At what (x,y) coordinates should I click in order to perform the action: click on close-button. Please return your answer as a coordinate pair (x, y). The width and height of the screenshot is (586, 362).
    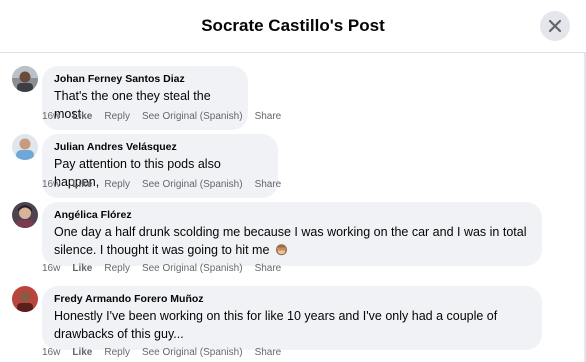
    Looking at the image, I should click on (555, 26).